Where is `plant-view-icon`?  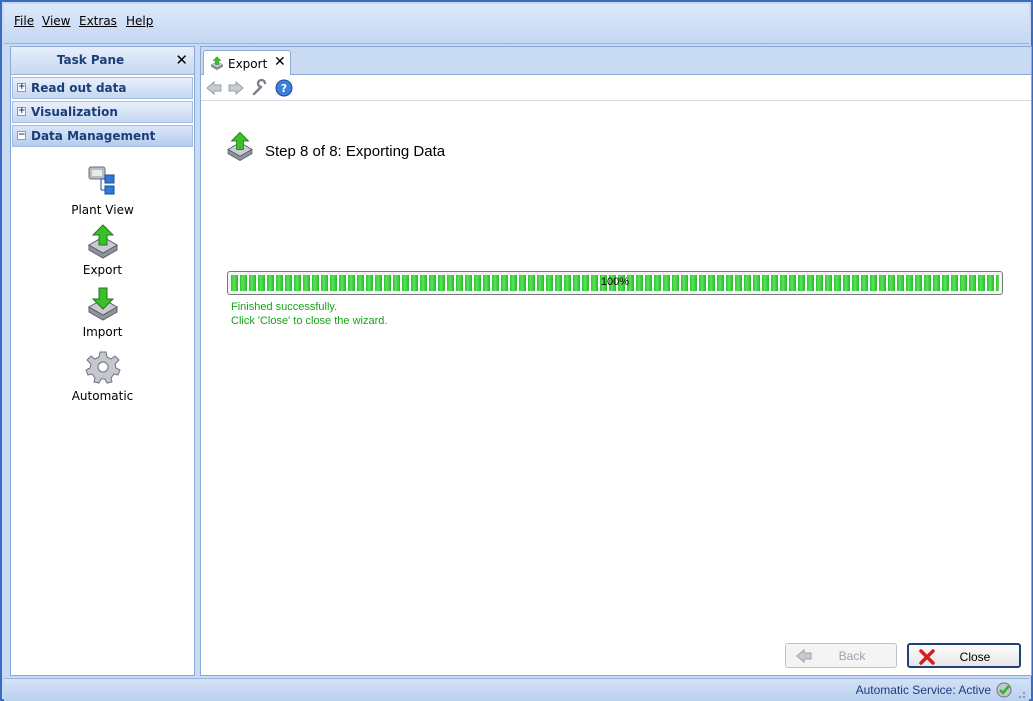 plant-view-icon is located at coordinates (101, 180).